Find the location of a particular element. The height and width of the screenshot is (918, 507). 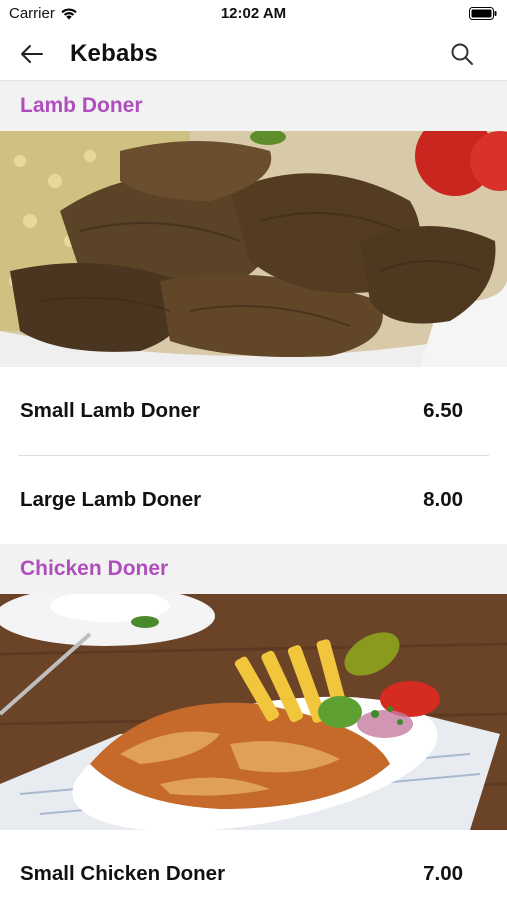

menu-item-small-chicken-doner: Small Chicken Doner 7.00 is located at coordinates (253, 874).